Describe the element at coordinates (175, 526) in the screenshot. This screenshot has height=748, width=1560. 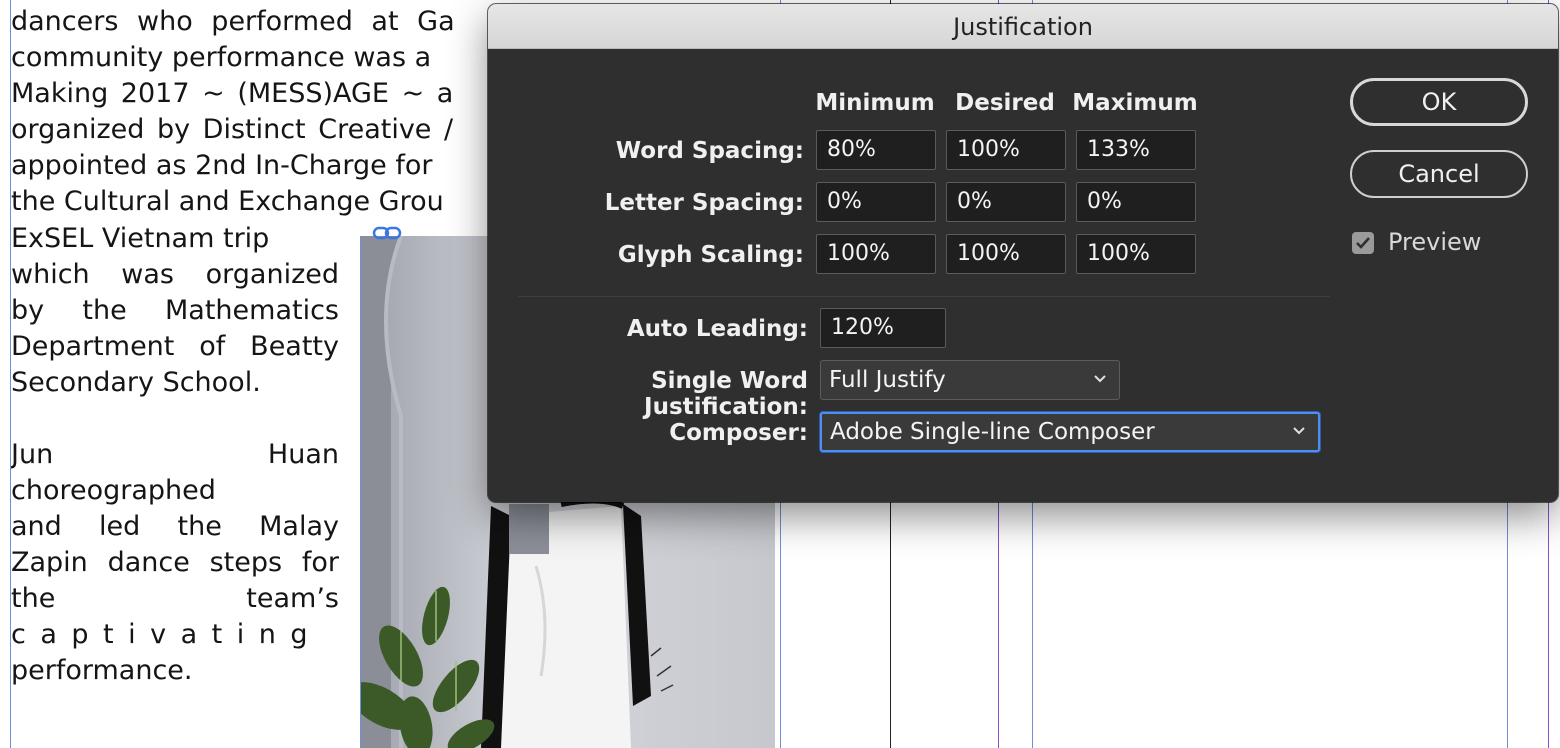
I see `text-line: and led the Malay` at that location.